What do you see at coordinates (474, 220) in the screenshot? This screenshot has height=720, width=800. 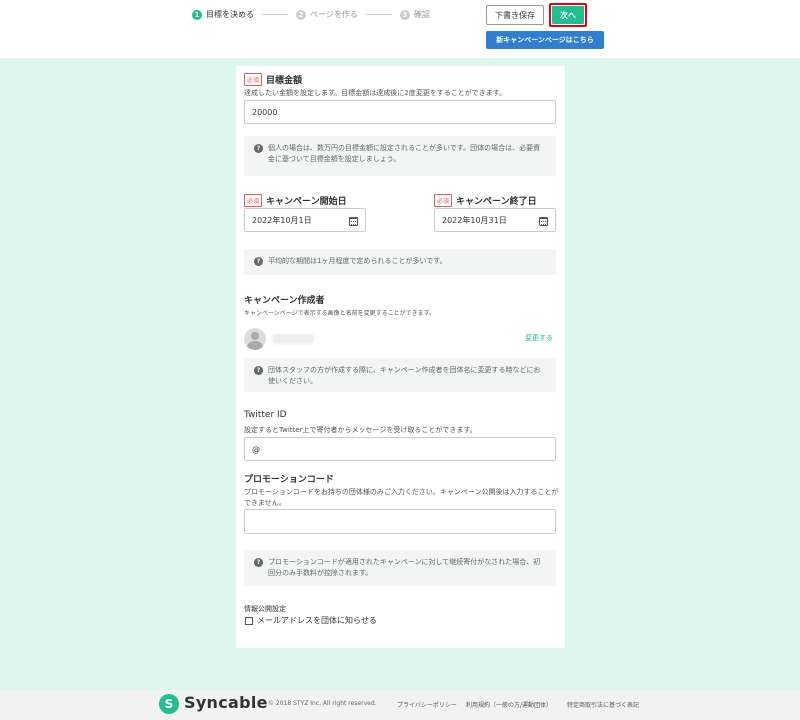 I see `end-date-value: 2022年10月31日` at bounding box center [474, 220].